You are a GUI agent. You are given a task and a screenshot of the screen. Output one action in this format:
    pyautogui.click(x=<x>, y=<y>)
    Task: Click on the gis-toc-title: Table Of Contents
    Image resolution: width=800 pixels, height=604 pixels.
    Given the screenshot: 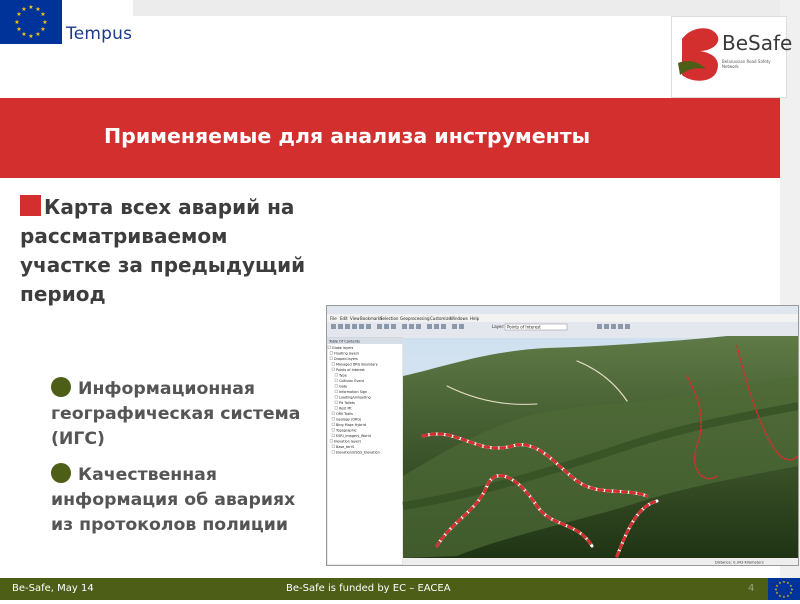 What is the action you would take?
    pyautogui.click(x=344, y=342)
    